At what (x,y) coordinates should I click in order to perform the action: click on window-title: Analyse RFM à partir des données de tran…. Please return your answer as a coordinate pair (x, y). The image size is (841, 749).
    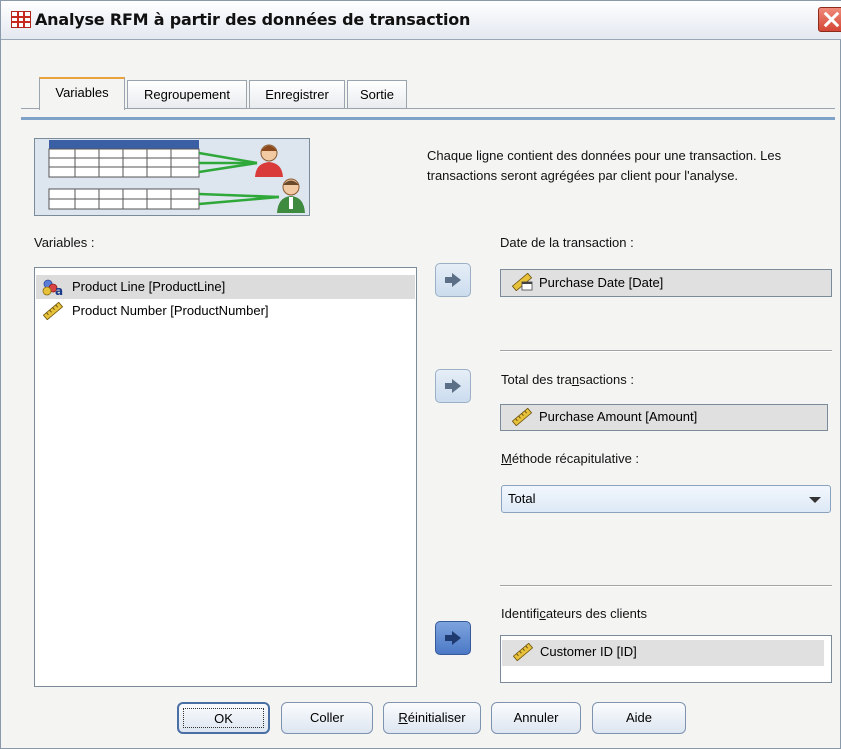
    Looking at the image, I should click on (253, 19).